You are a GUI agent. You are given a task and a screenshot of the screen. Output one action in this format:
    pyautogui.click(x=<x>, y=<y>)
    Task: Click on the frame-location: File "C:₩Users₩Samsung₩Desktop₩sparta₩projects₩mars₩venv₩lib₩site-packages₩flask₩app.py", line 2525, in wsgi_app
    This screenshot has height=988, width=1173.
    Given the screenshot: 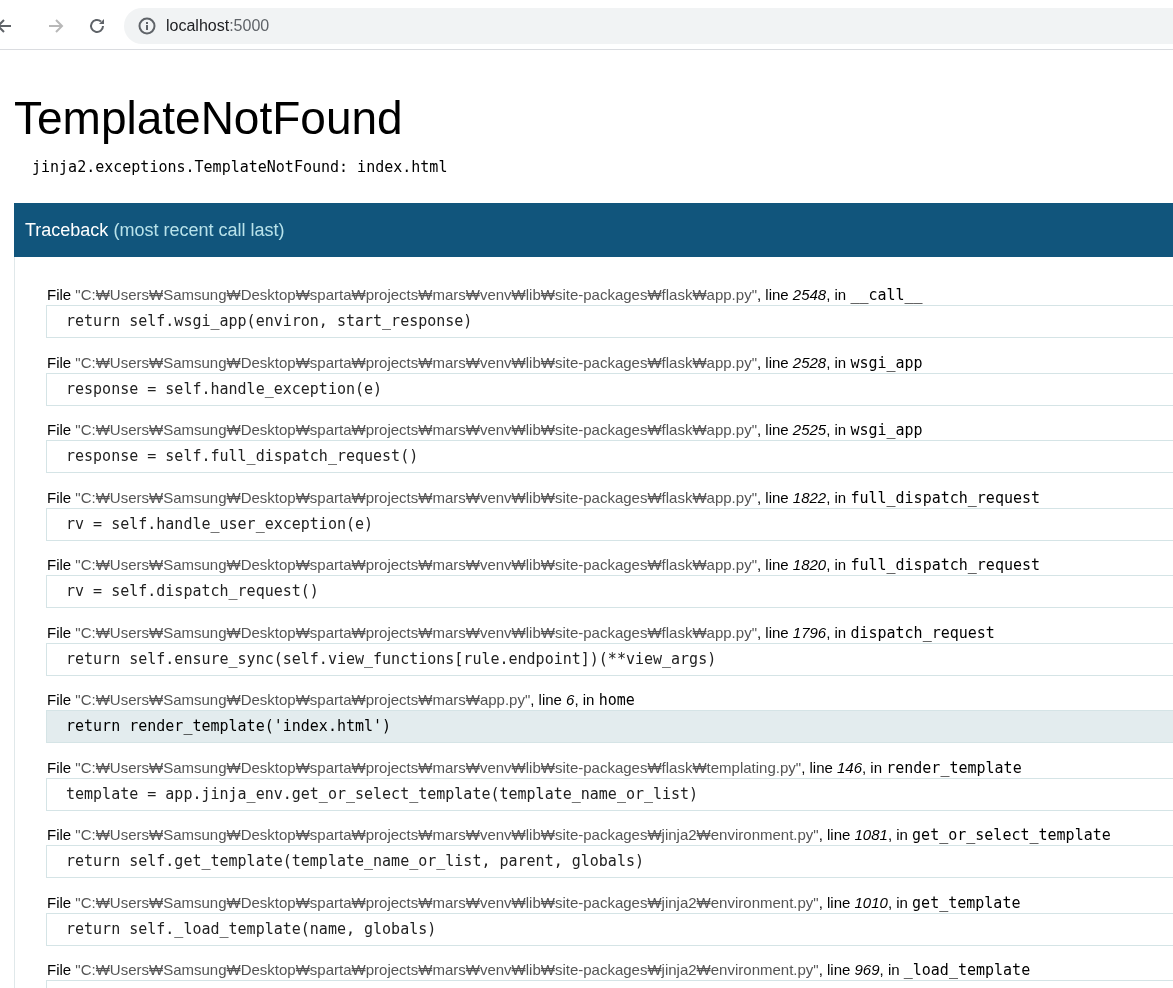 What is the action you would take?
    pyautogui.click(x=485, y=430)
    